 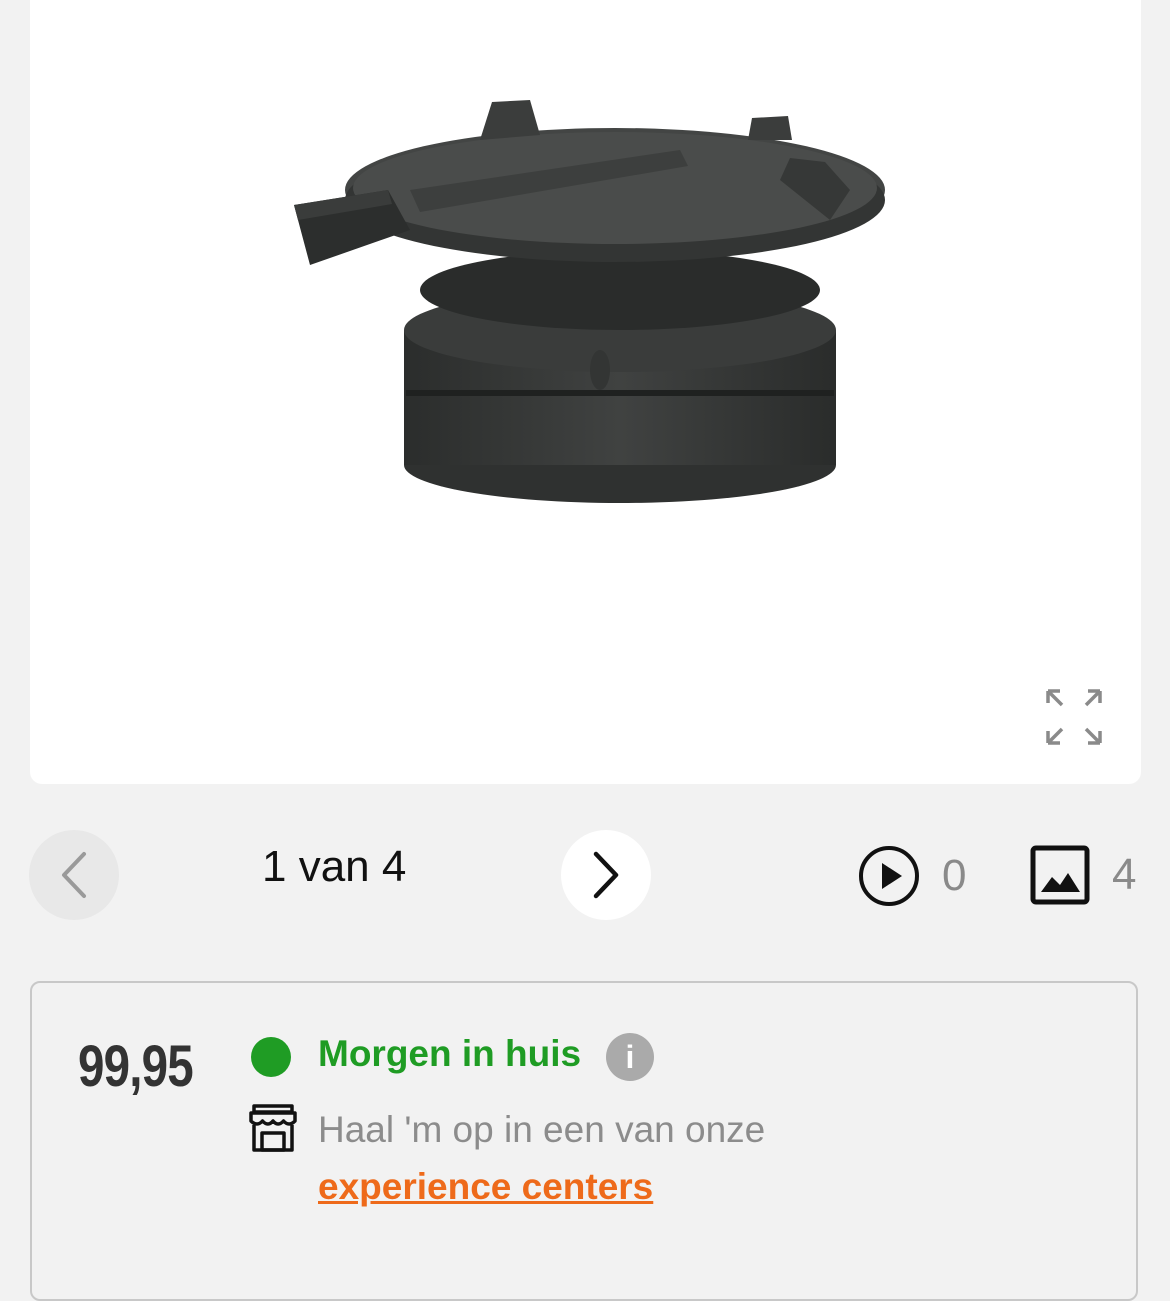 I want to click on fullscreen-button, so click(x=1074, y=718).